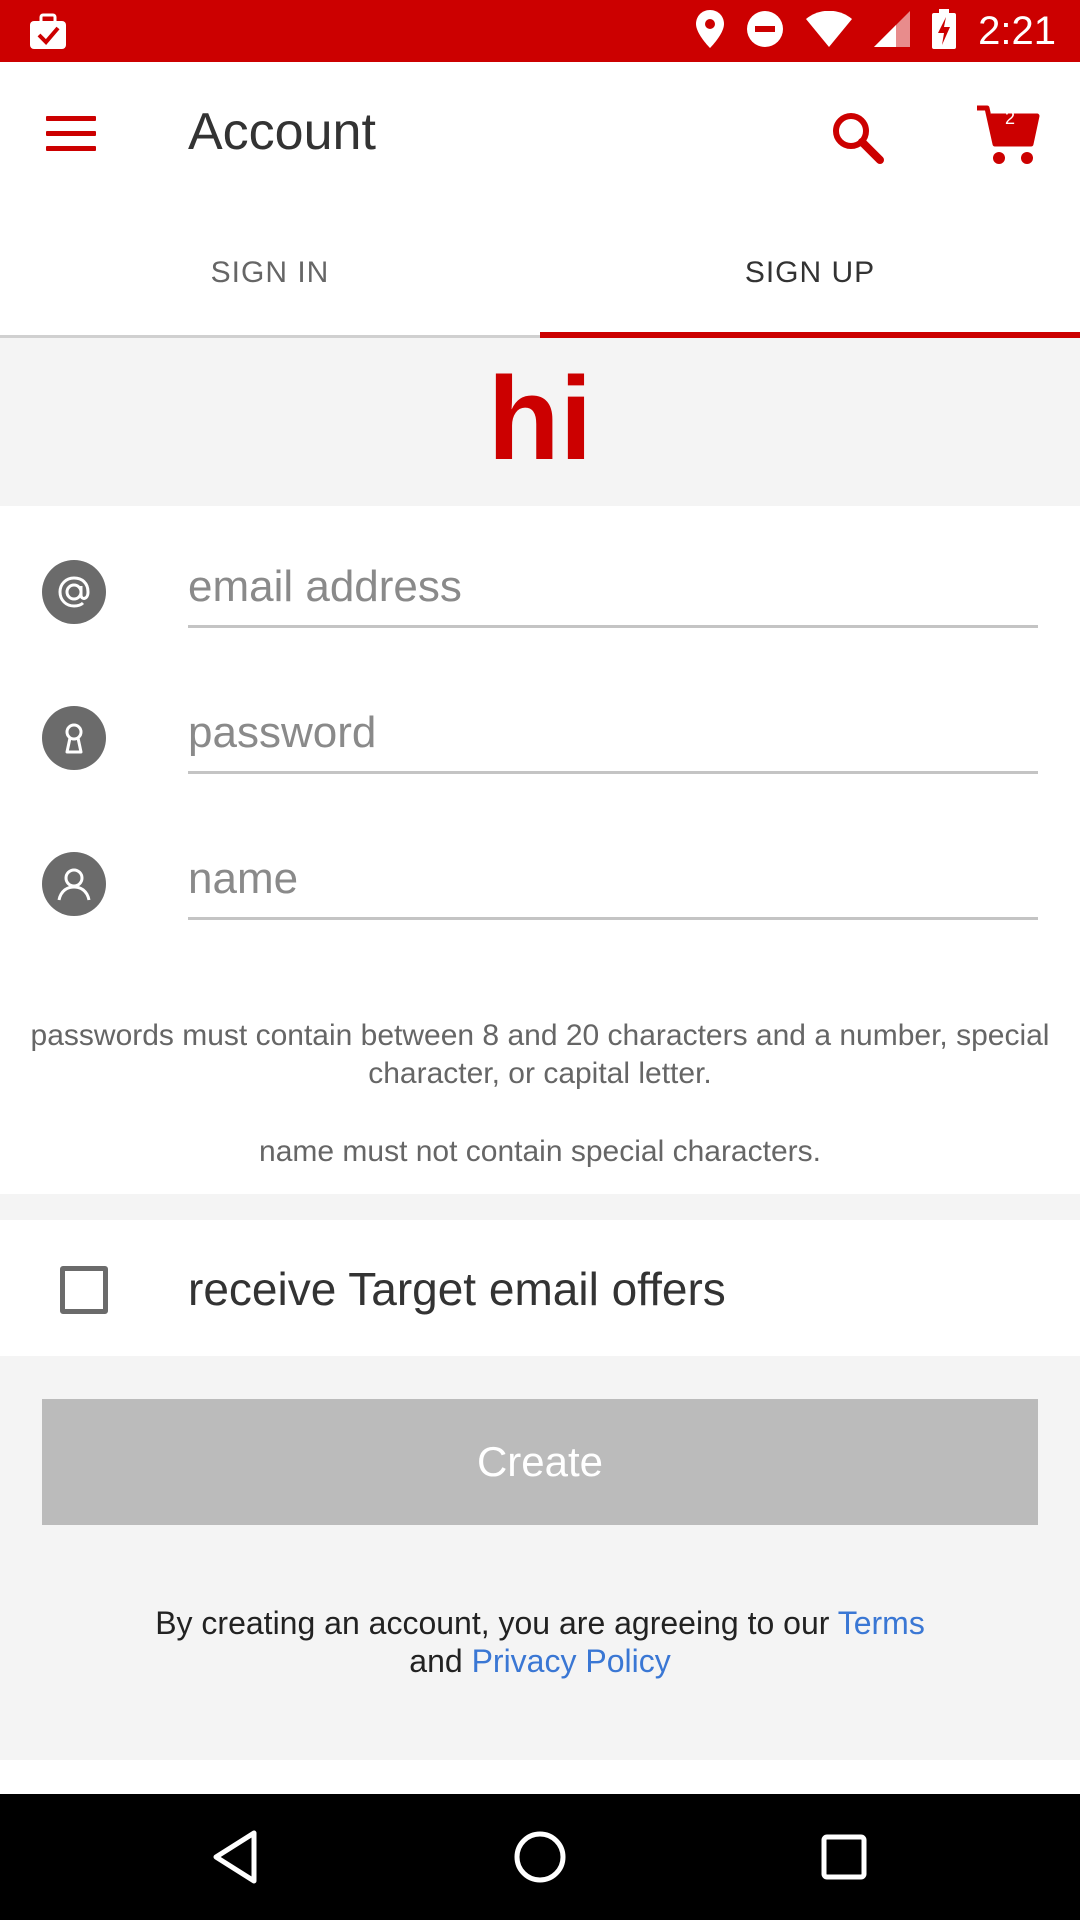 The width and height of the screenshot is (1080, 1920). I want to click on navigation-bar, so click(540, 1857).